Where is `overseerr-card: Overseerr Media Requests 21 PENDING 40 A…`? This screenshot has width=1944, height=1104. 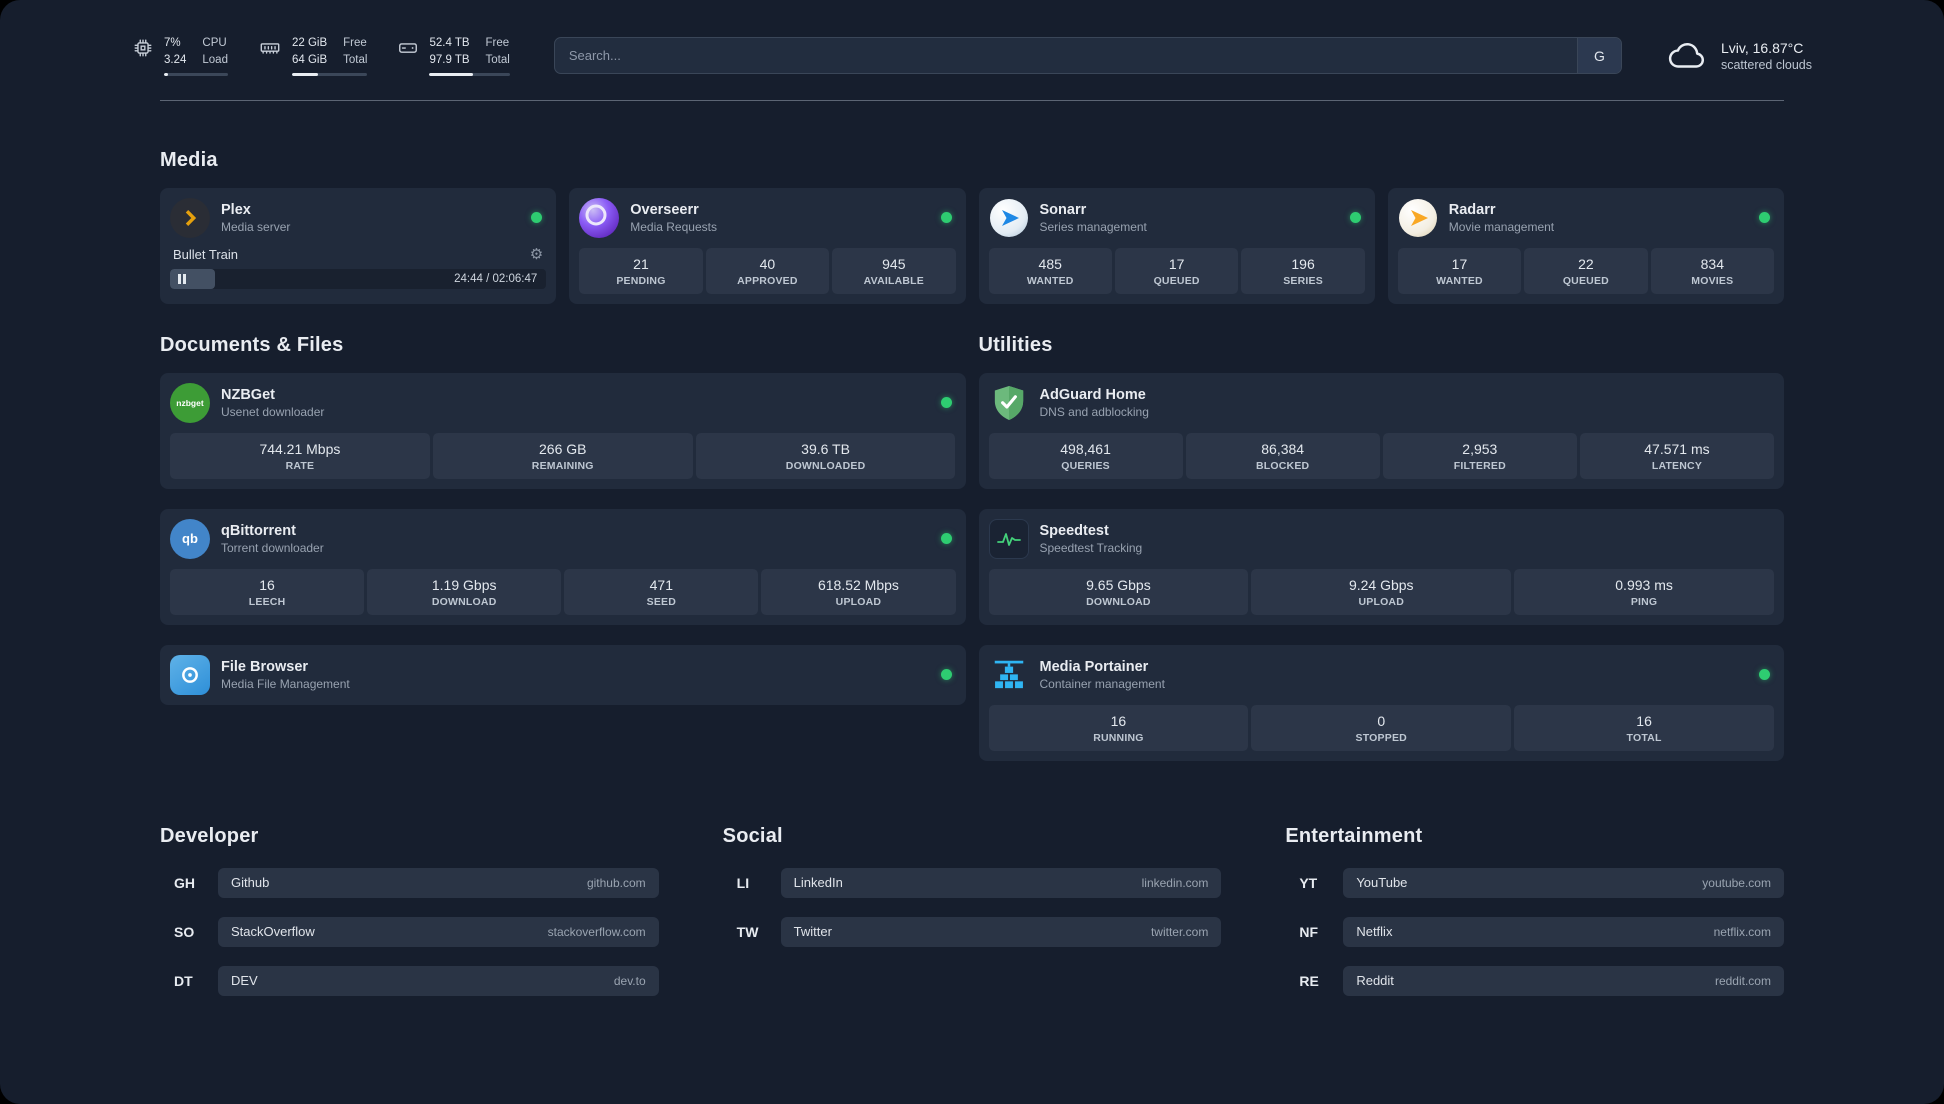
overseerr-card: Overseerr Media Requests 21 PENDING 40 A… is located at coordinates (767, 245).